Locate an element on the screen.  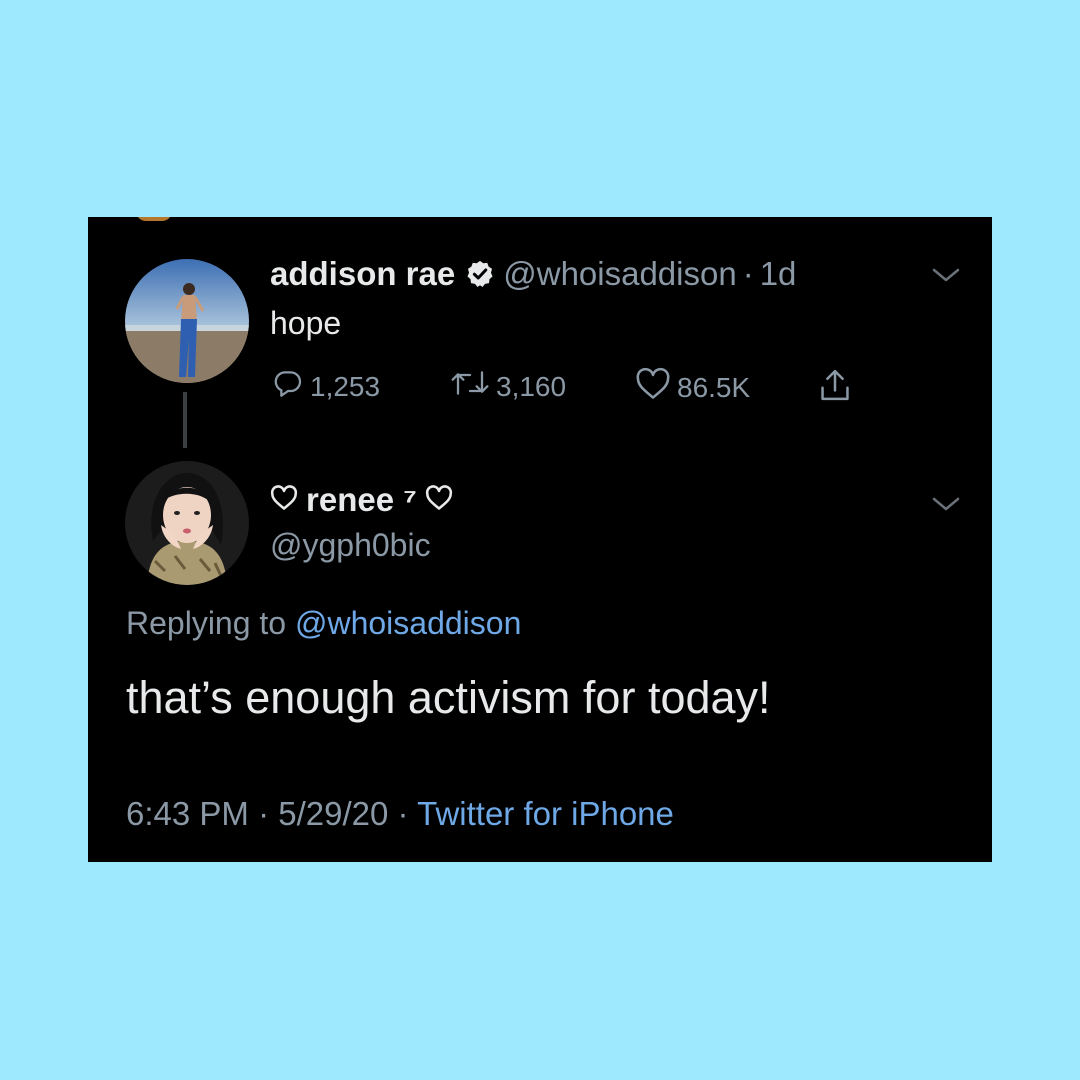
previous-avatar-edge is located at coordinates (154, 219).